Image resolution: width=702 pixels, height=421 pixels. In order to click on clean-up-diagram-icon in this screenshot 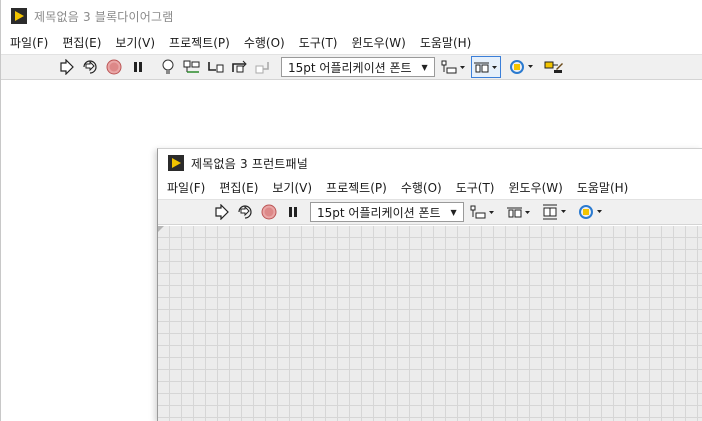, I will do `click(554, 67)`.